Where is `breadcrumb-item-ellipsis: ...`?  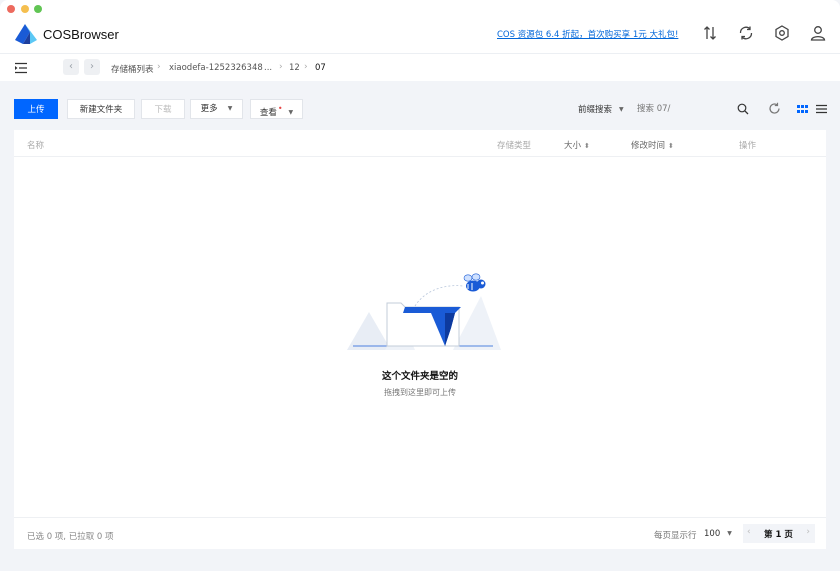
breadcrumb-item-ellipsis: ... is located at coordinates (268, 68).